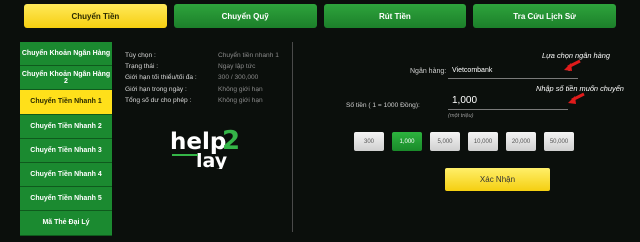 Image resolution: width=640 pixels, height=242 pixels. Describe the element at coordinates (472, 70) in the screenshot. I see `bank-select-value: Vietcombank` at that location.